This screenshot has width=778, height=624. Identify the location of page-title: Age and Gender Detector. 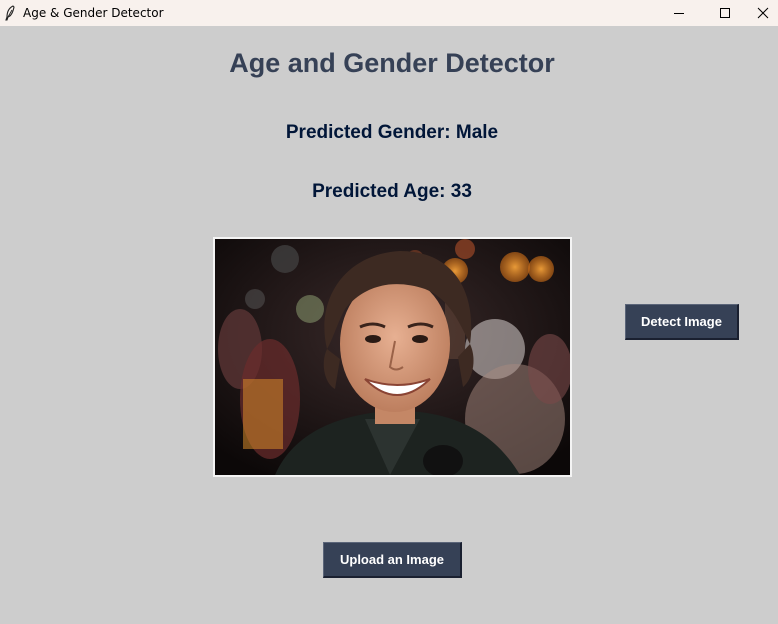
(392, 63).